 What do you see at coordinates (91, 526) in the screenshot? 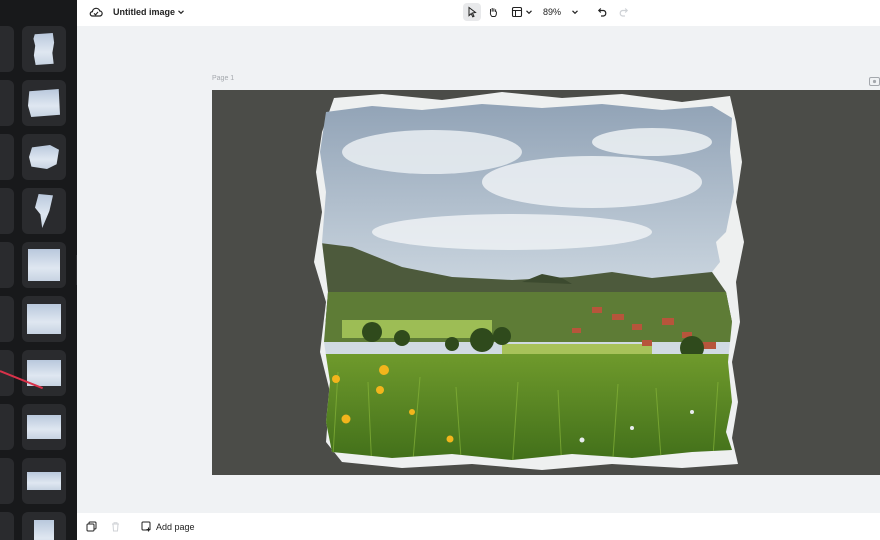
I see `duplicate-page-icon` at bounding box center [91, 526].